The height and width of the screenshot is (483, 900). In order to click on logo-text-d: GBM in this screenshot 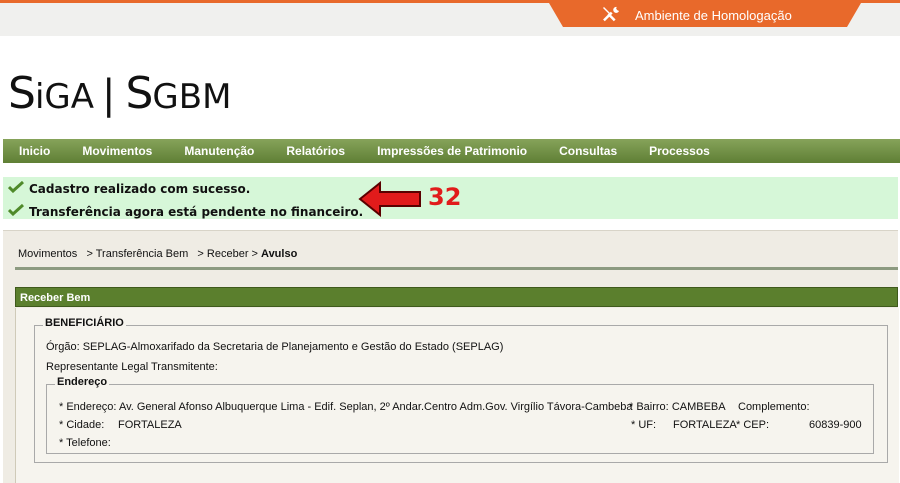, I will do `click(192, 97)`.